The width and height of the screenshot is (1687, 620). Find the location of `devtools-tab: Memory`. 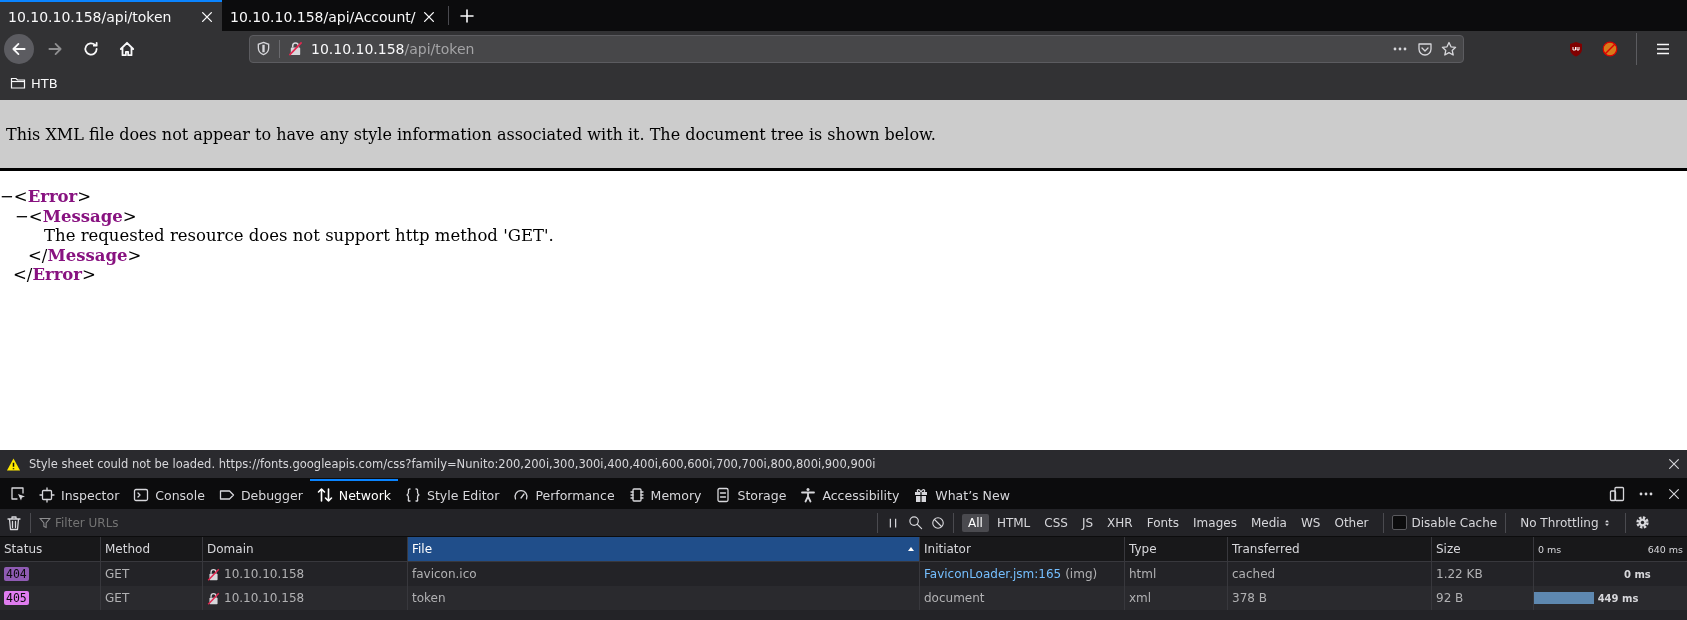

devtools-tab: Memory is located at coordinates (665, 494).